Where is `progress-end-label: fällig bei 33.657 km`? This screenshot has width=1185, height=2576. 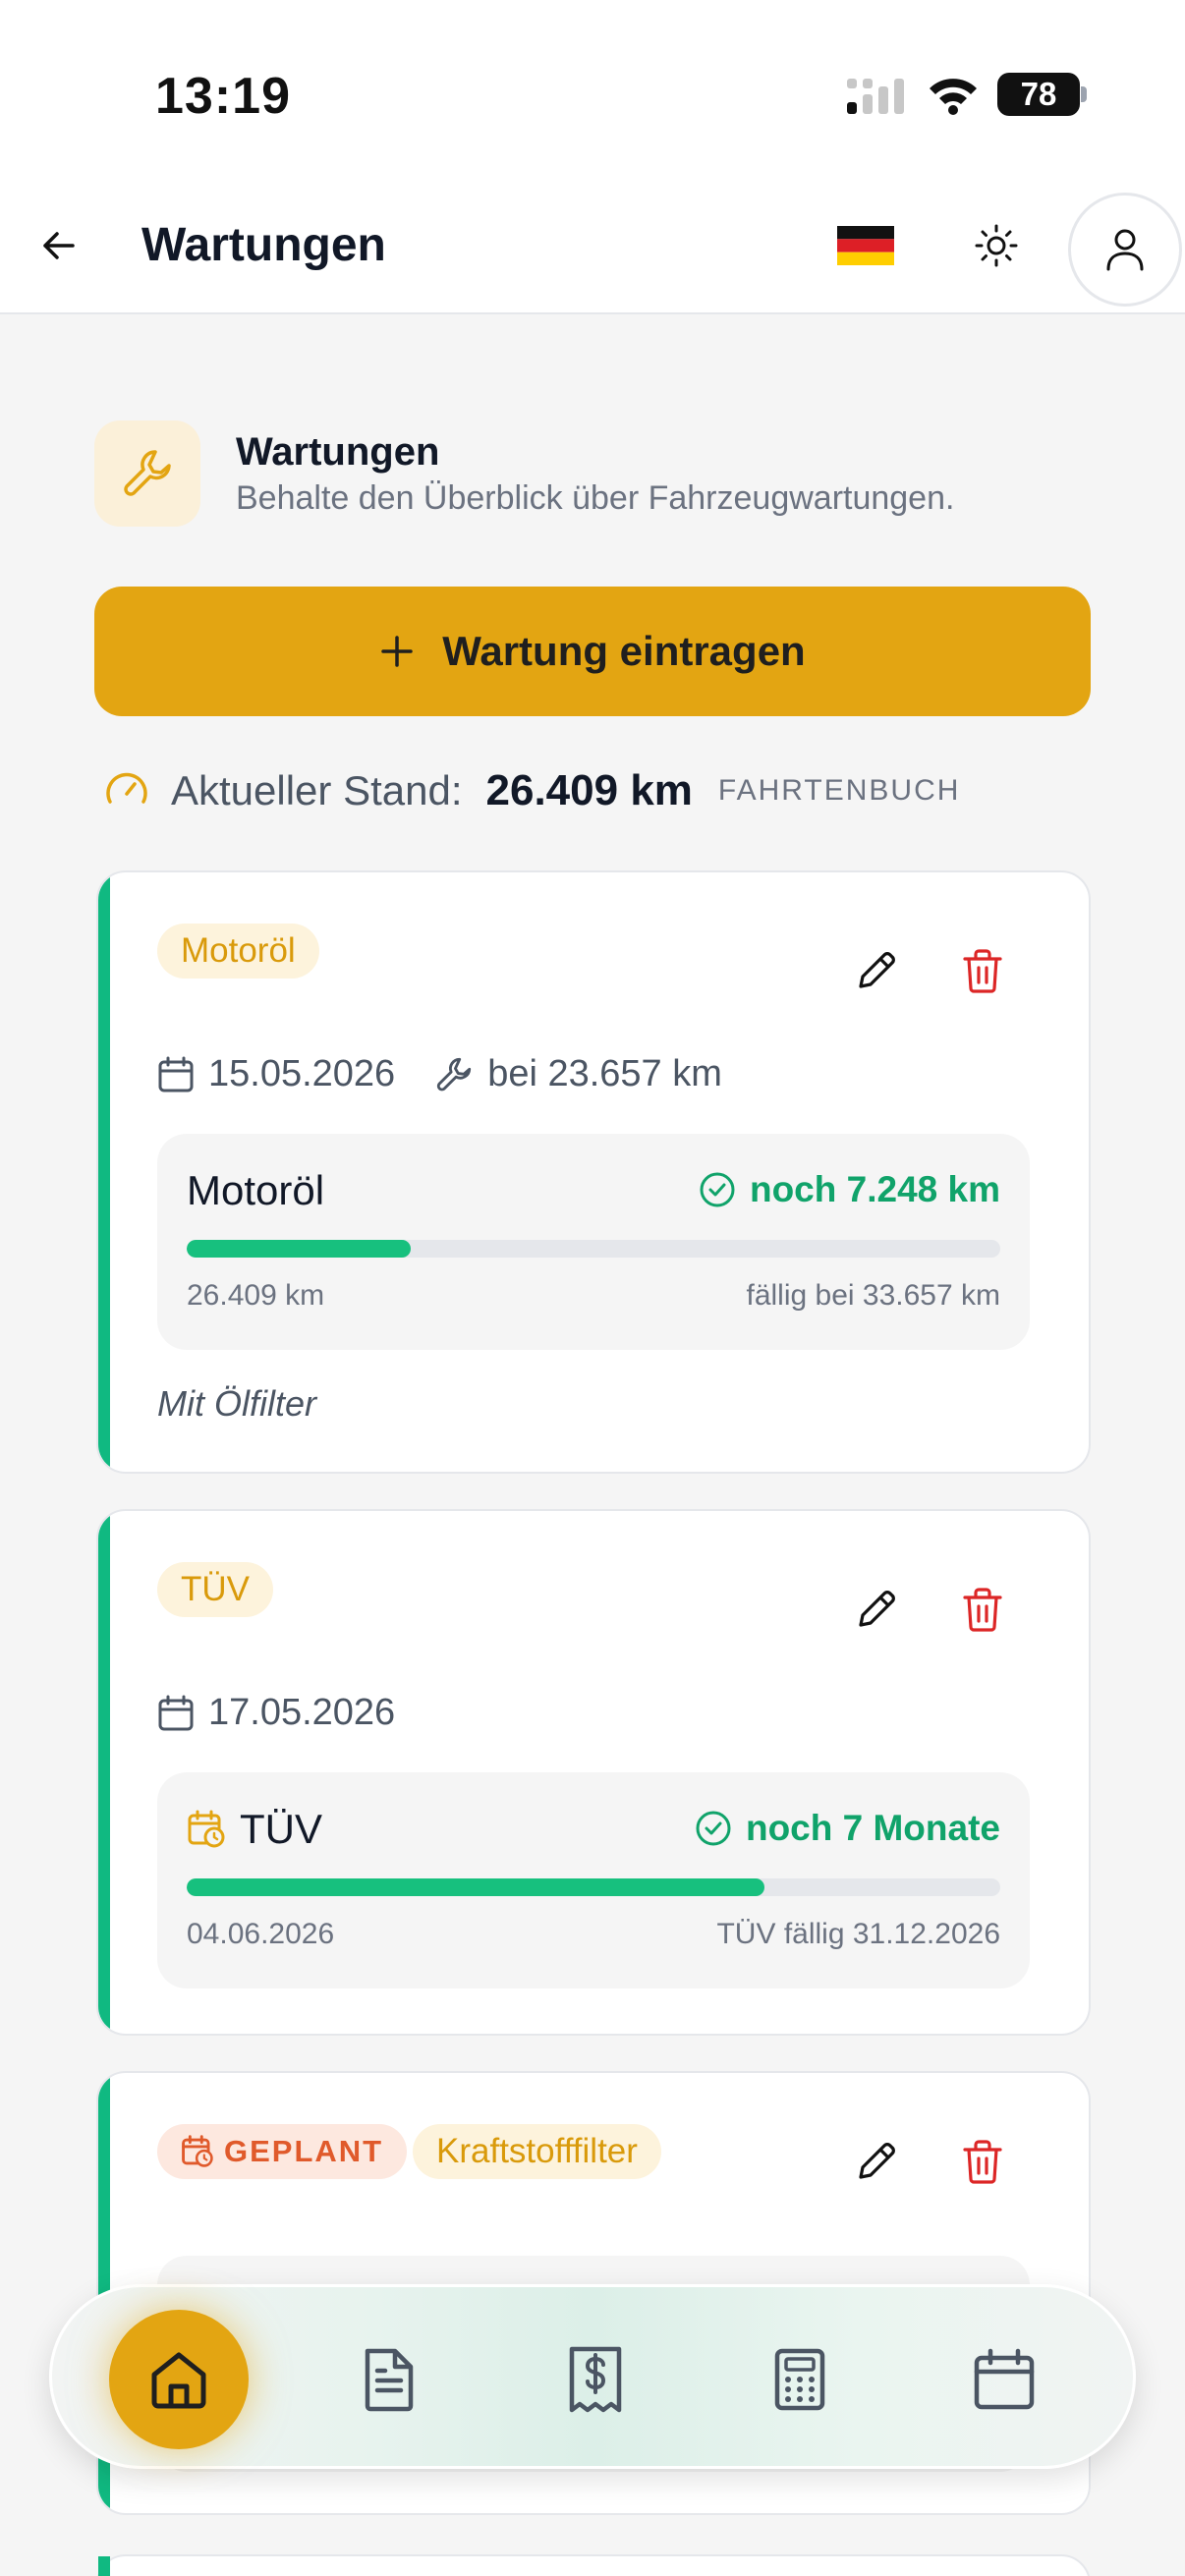 progress-end-label: fällig bei 33.657 km is located at coordinates (874, 1295).